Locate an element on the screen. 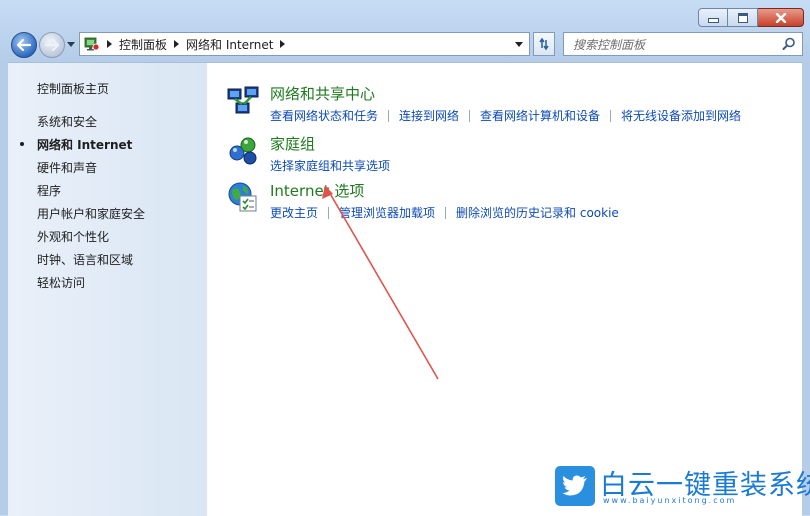  watermark-url: www.baiyunxitong.com is located at coordinates (670, 500).